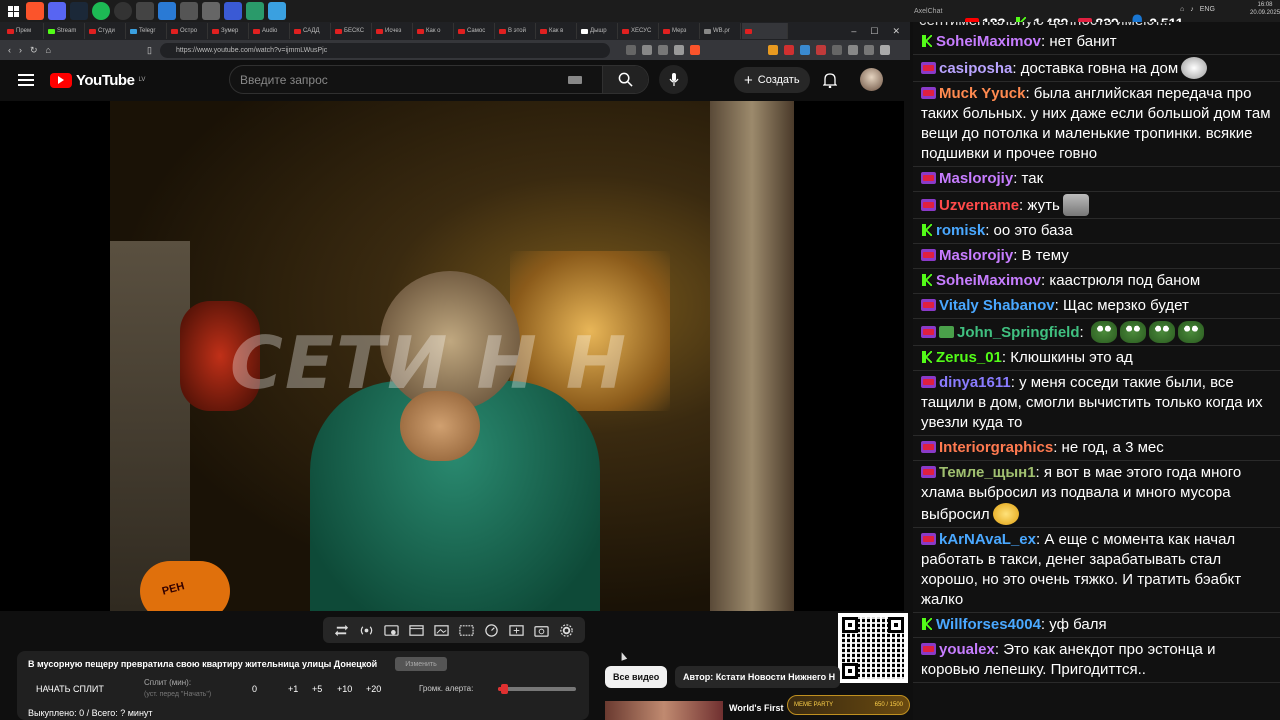 Image resolution: width=1280 pixels, height=720 pixels. What do you see at coordinates (344, 689) in the screenshot?
I see `increment-button: +10` at bounding box center [344, 689].